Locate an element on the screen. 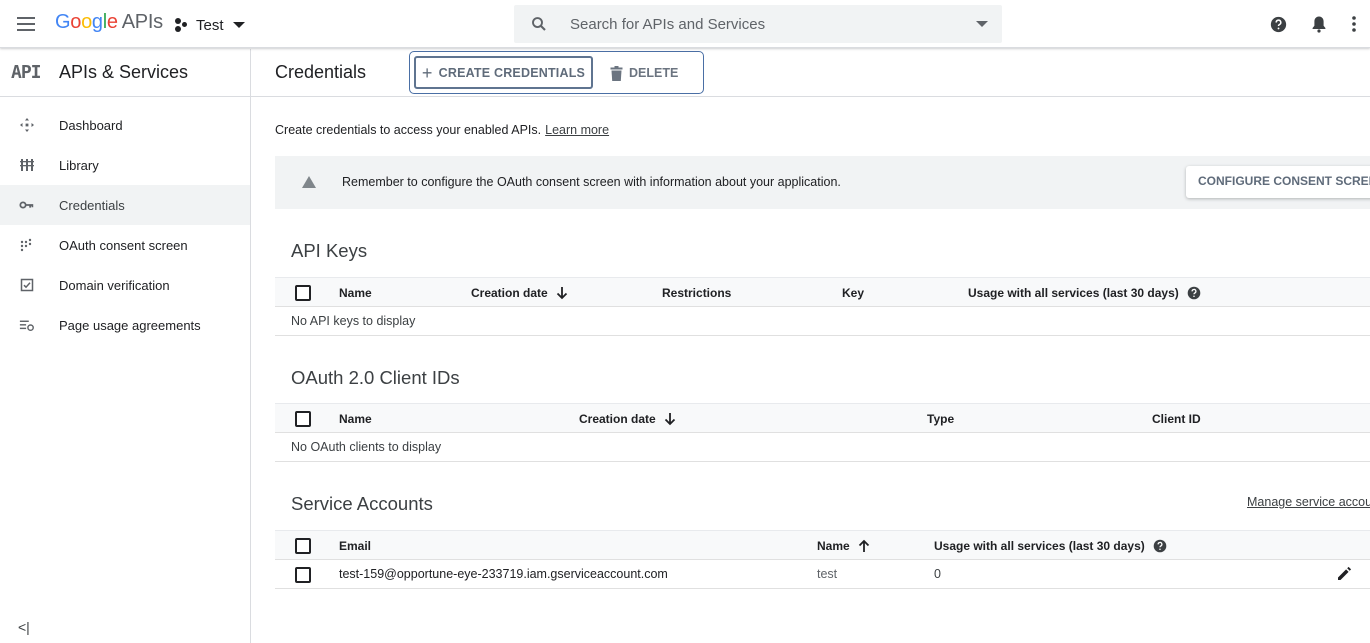 This screenshot has width=1370, height=643. create-credentials-label: CREATE CREDENTIALS is located at coordinates (512, 72).